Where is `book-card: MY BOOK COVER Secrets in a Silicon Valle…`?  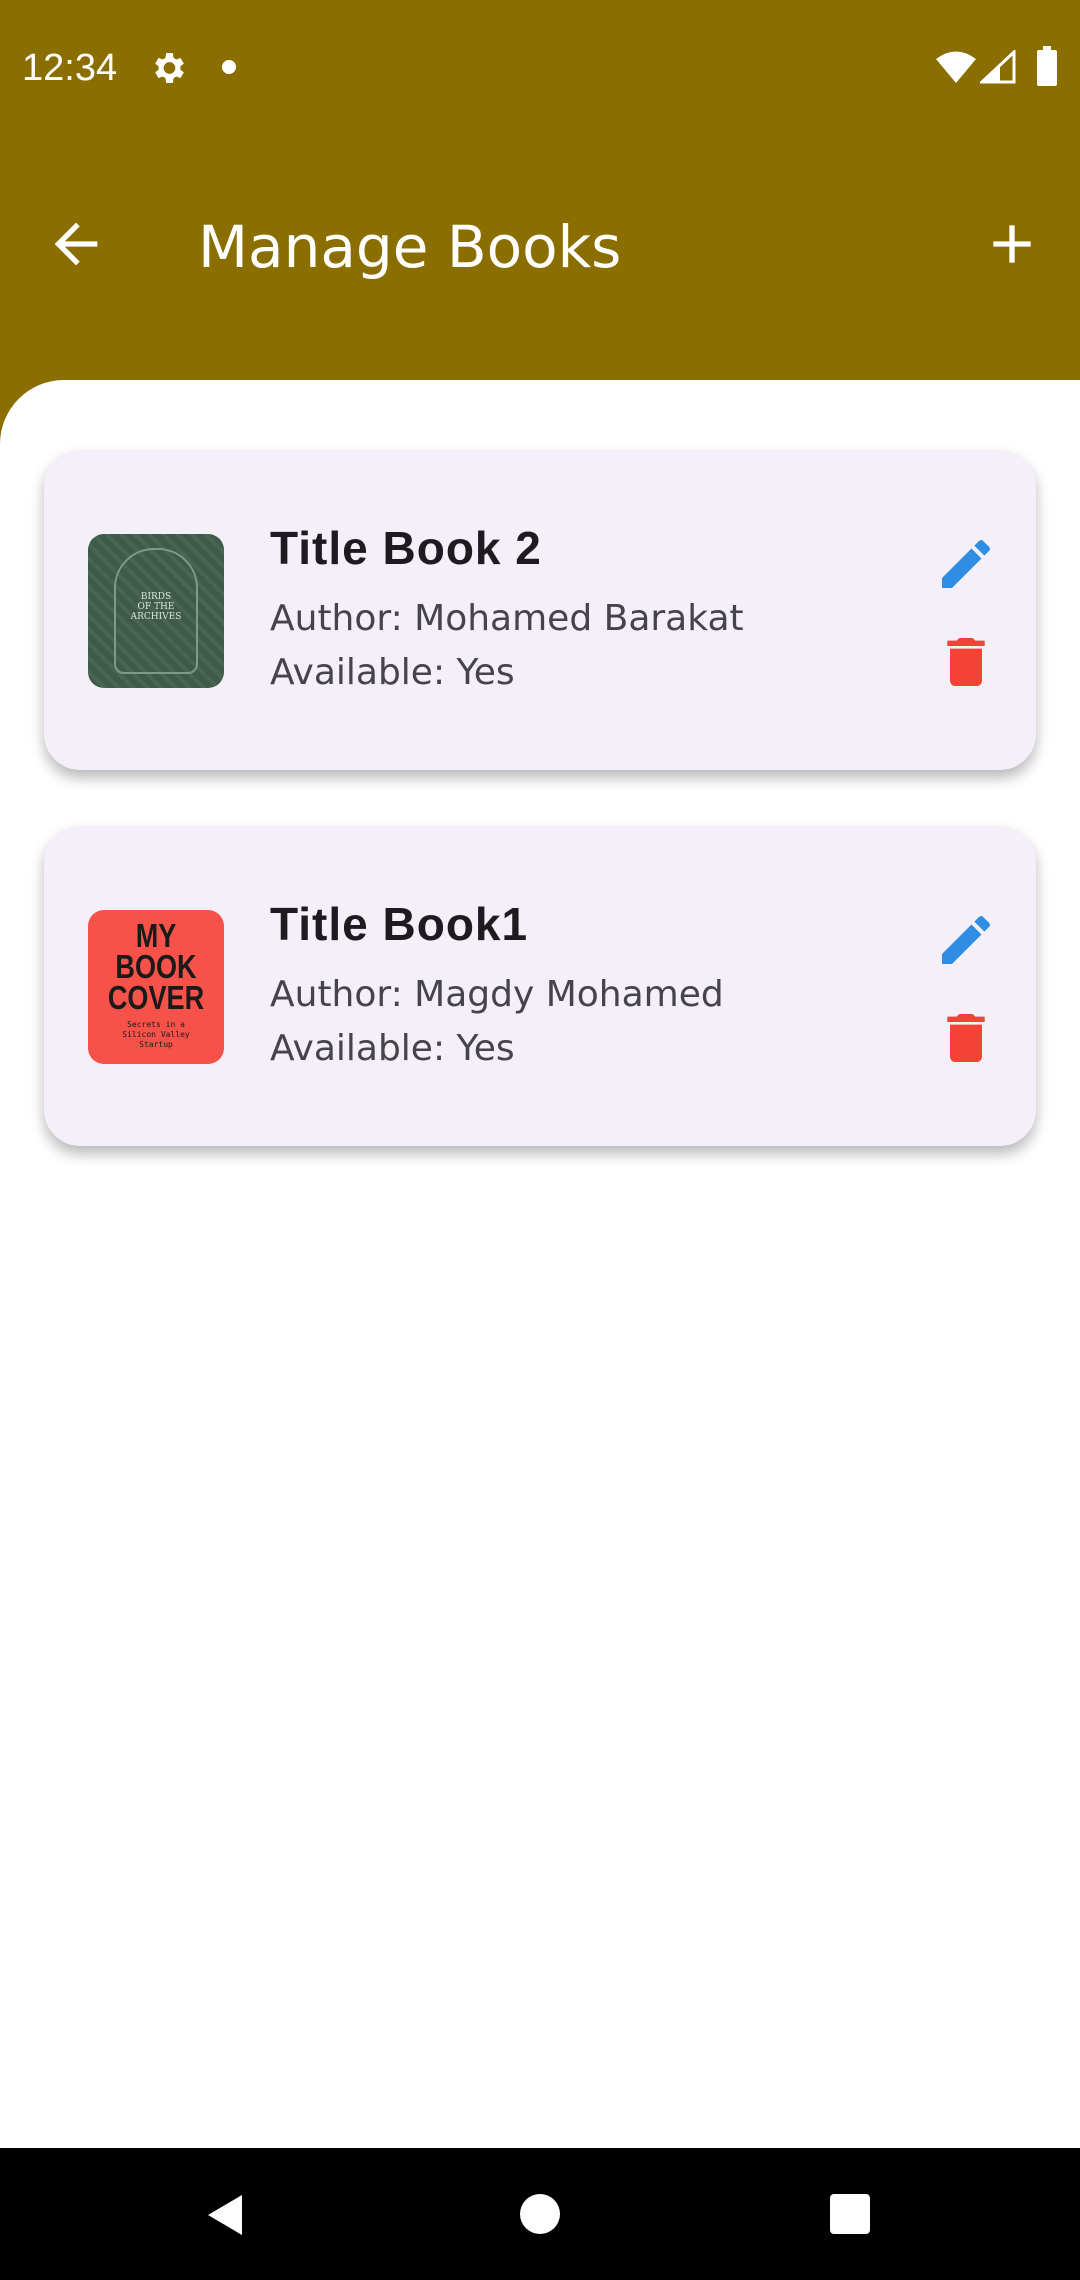 book-card: MY BOOK COVER Secrets in a Silicon Valle… is located at coordinates (540, 986).